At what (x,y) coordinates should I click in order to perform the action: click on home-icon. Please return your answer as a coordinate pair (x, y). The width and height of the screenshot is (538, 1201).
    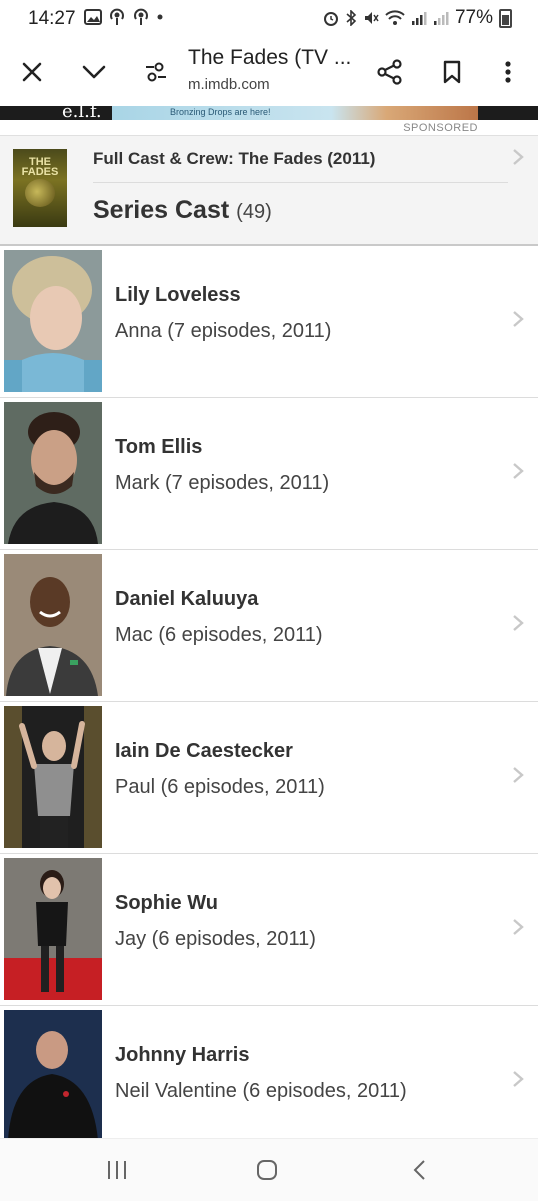
    Looking at the image, I should click on (267, 1170).